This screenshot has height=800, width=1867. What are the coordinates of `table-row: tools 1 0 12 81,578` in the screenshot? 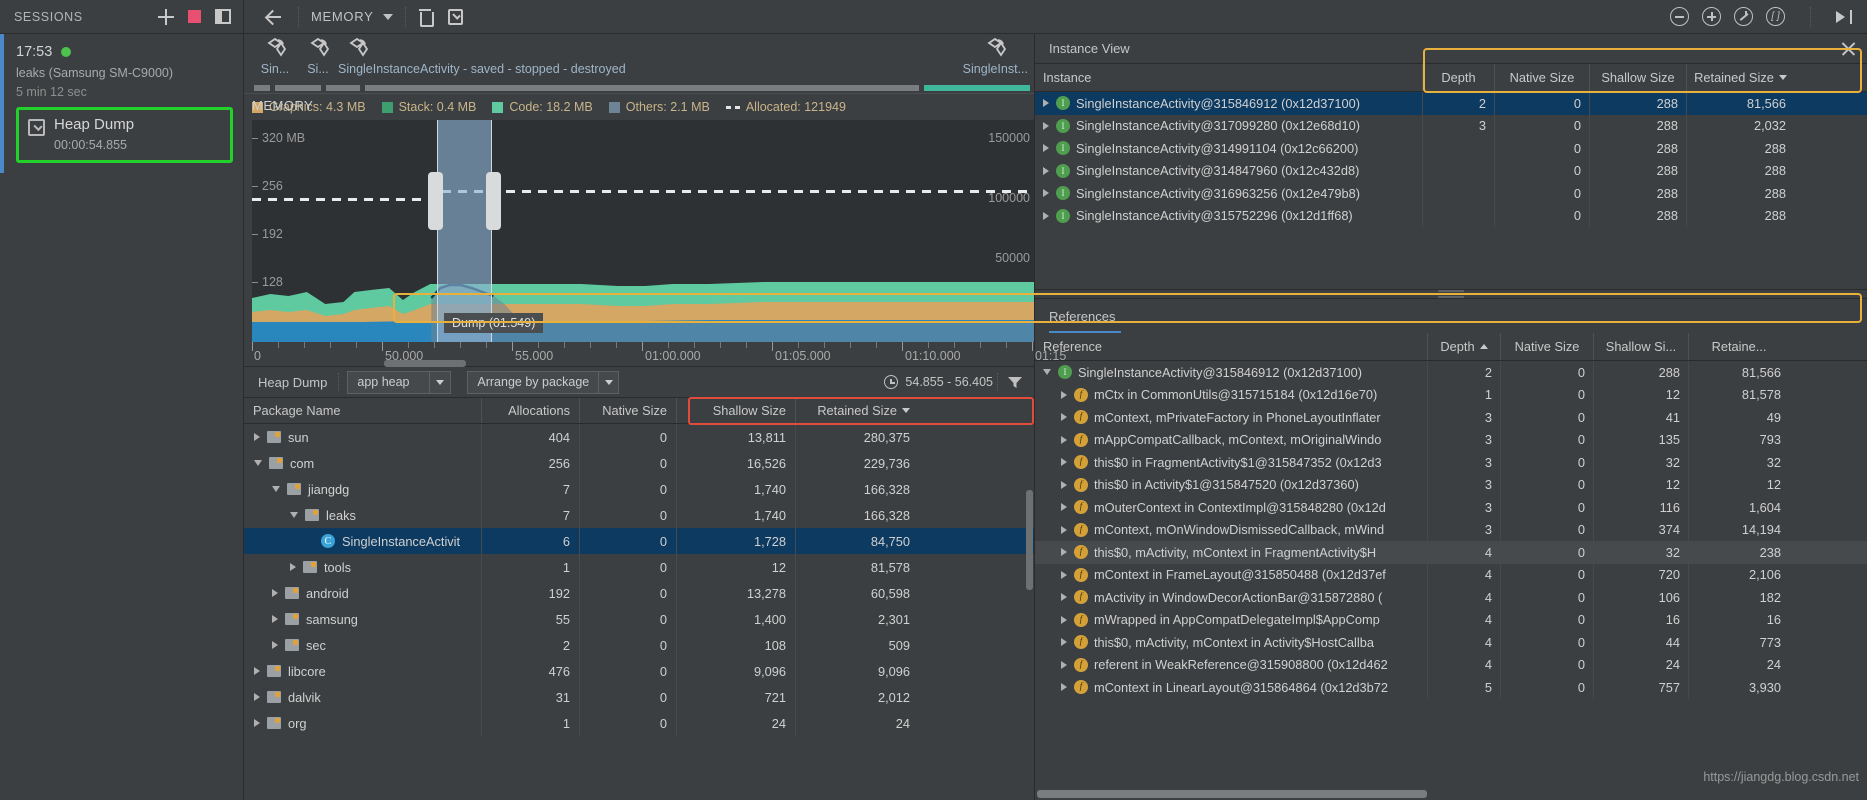 It's located at (639, 567).